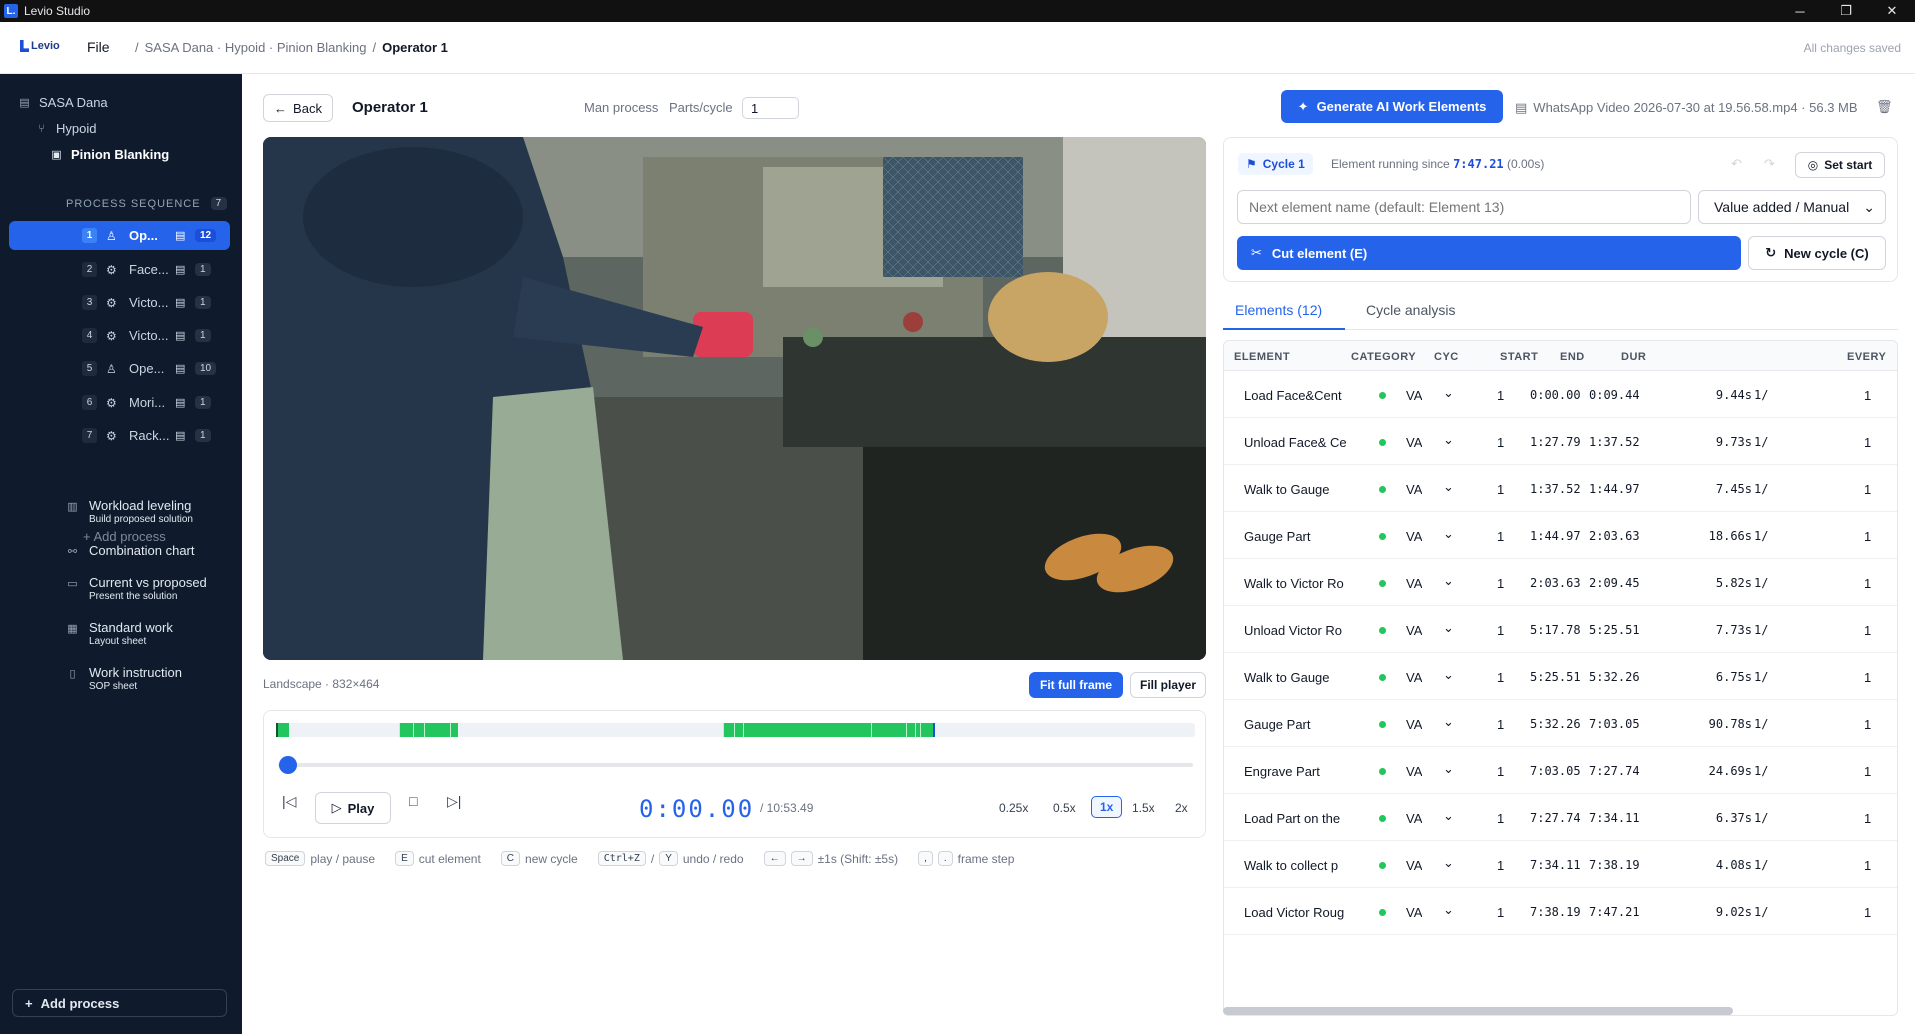 This screenshot has width=1915, height=1034. Describe the element at coordinates (770, 108) in the screenshot. I see `parts-per-cycle-input` at that location.